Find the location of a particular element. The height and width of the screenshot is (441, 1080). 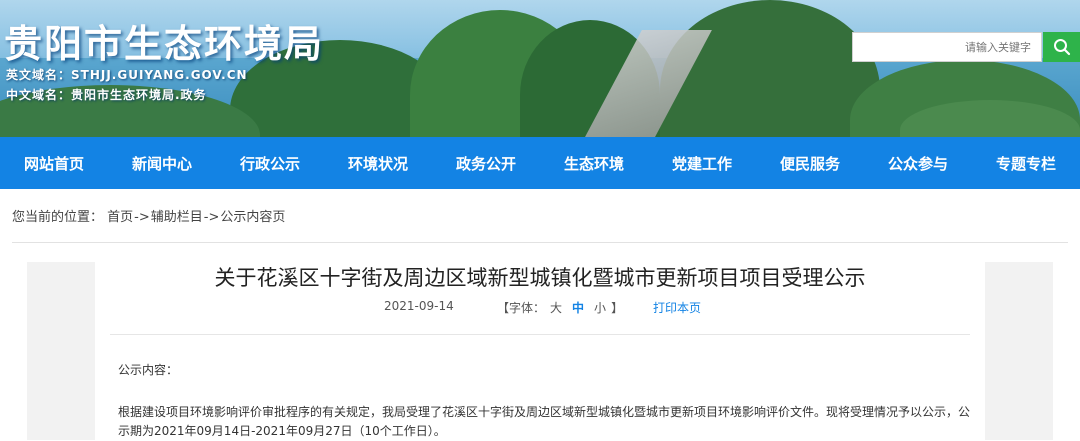

site-title: 贵阳市生态环境局 is located at coordinates (164, 44).